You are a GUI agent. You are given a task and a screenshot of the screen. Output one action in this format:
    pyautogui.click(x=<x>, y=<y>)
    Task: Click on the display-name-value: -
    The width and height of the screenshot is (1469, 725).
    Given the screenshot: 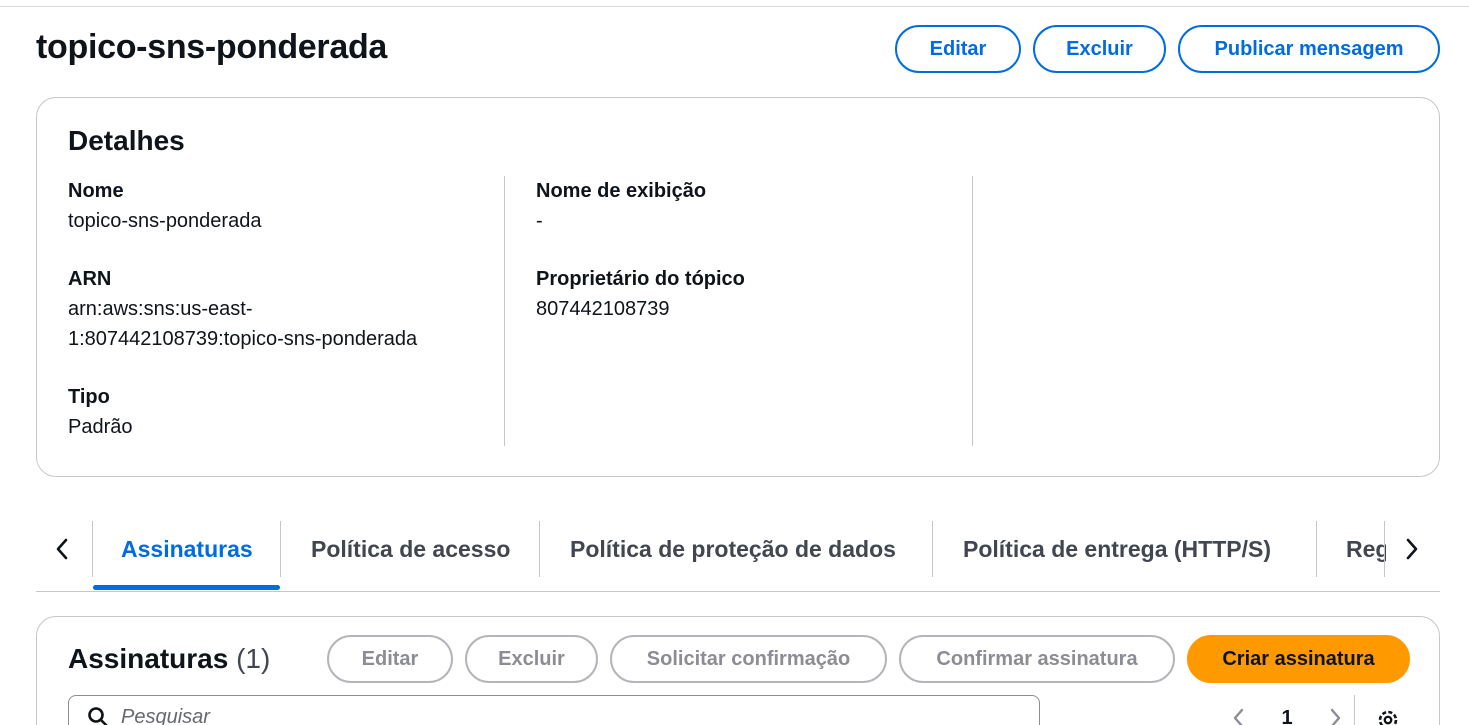 What is the action you would take?
    pyautogui.click(x=539, y=221)
    